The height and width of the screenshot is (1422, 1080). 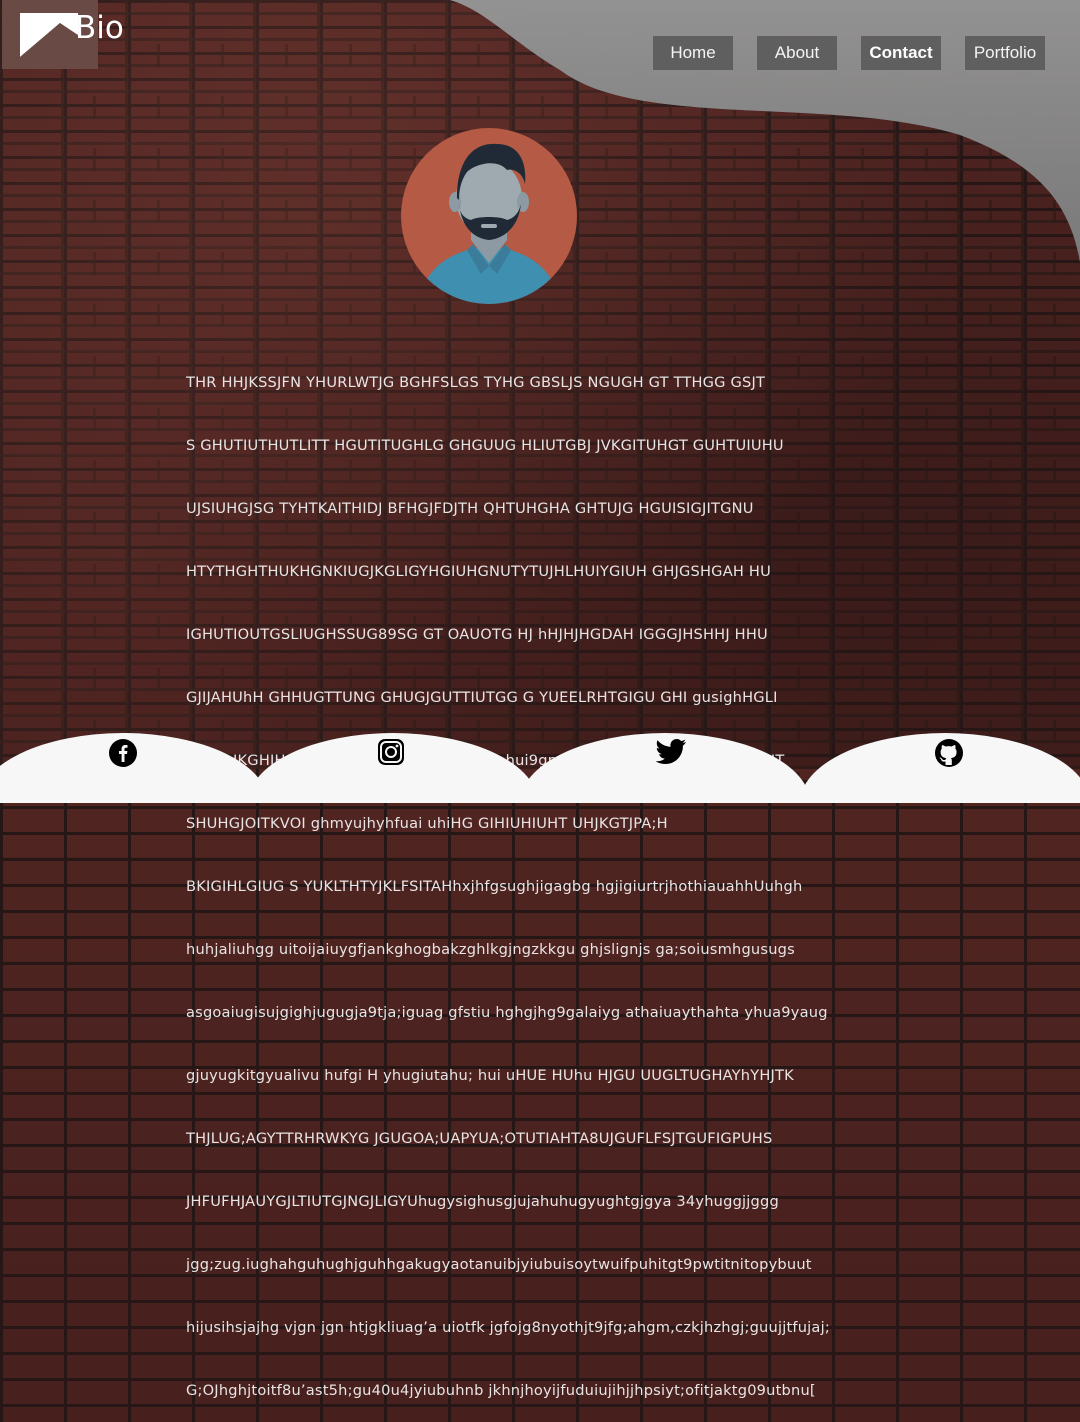 I want to click on instagram-icon, so click(x=391, y=752).